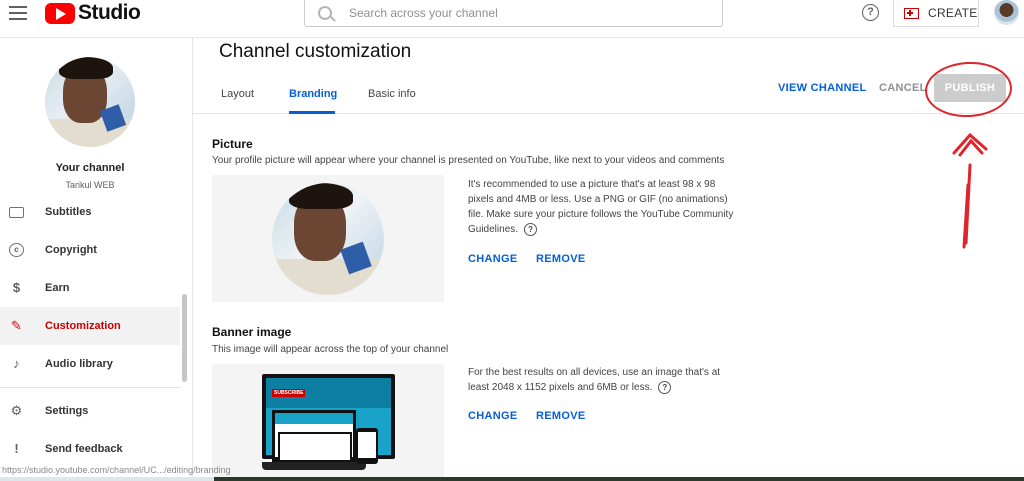  What do you see at coordinates (90, 411) in the screenshot?
I see `sidebar-item-settings: ⚙ Settings` at bounding box center [90, 411].